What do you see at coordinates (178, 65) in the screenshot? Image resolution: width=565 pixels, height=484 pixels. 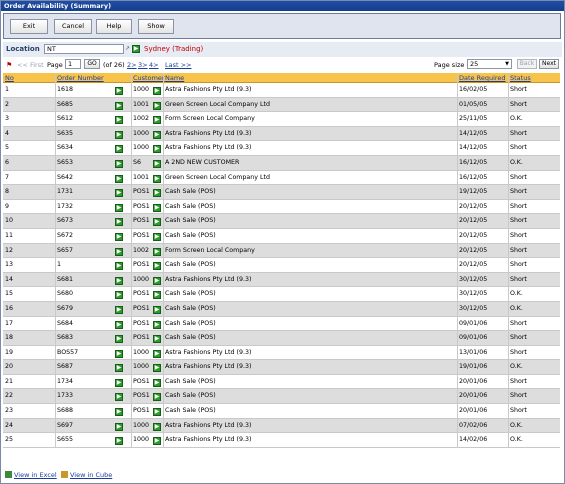 I see `last-page-link: Last >>` at bounding box center [178, 65].